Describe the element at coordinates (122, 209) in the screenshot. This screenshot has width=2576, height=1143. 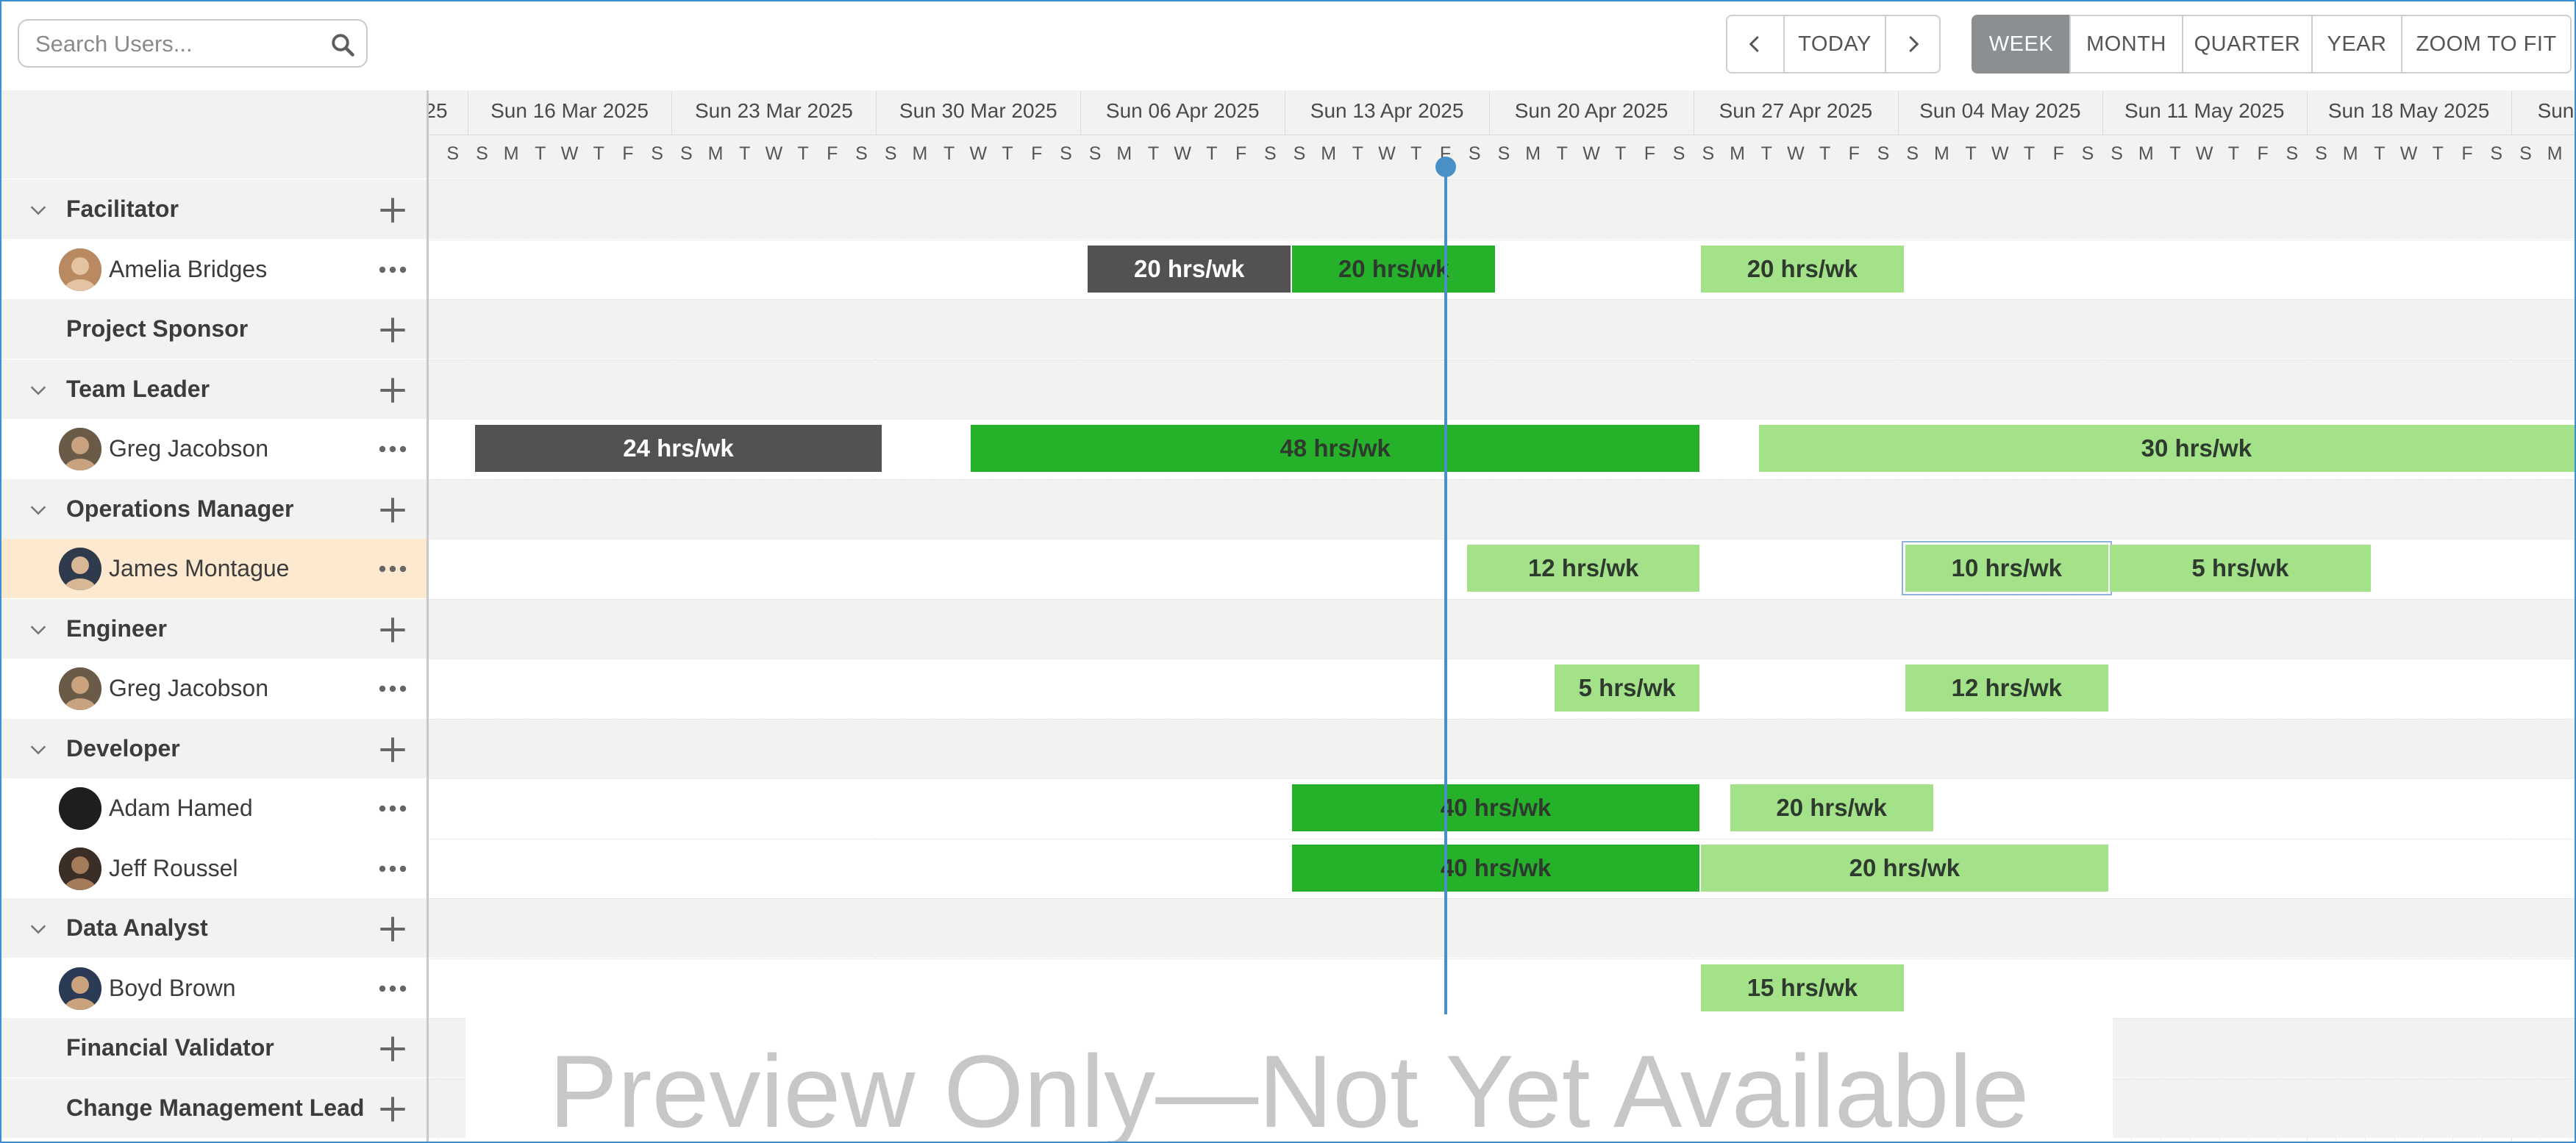
I see `role-title: Facilitator` at that location.